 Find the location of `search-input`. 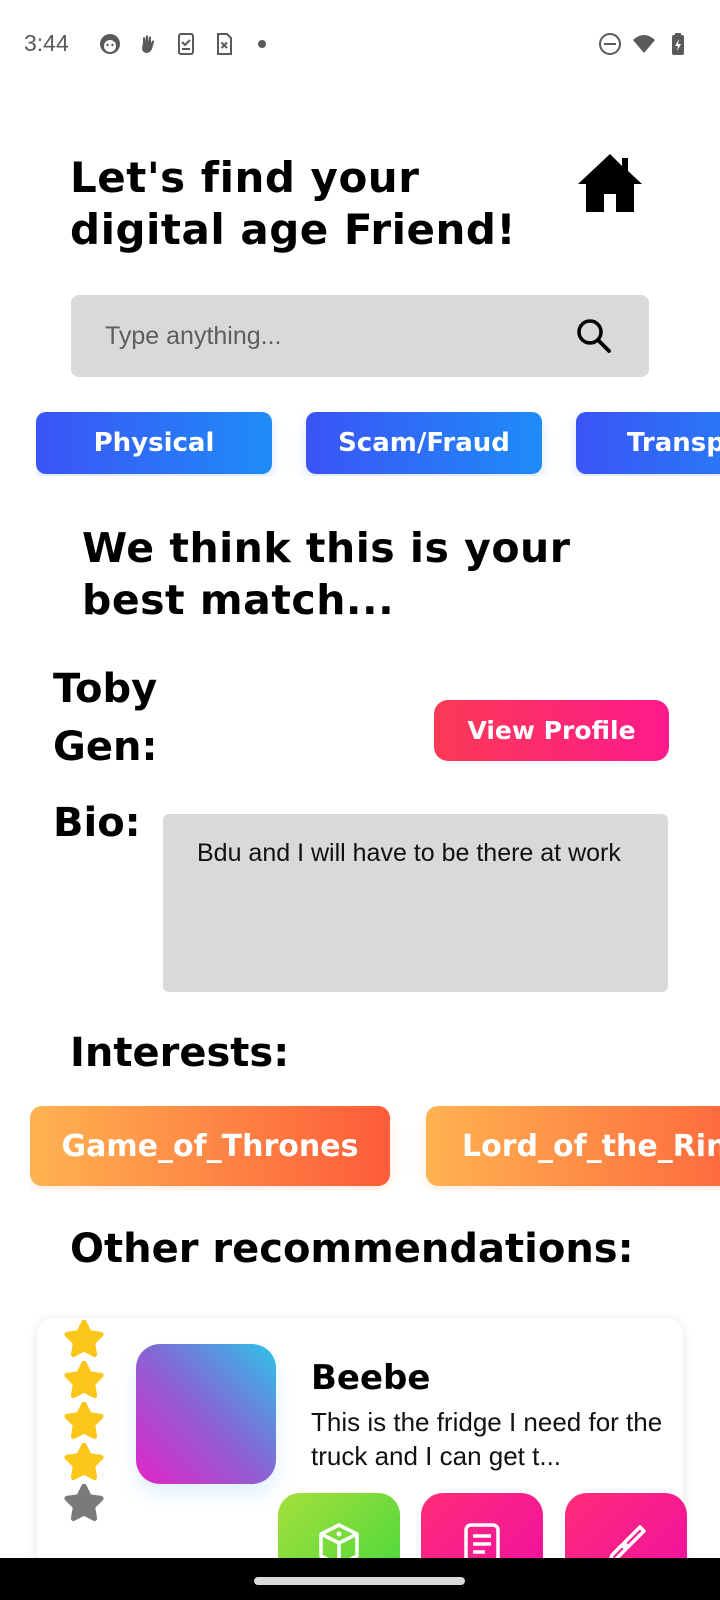

search-input is located at coordinates (335, 336).